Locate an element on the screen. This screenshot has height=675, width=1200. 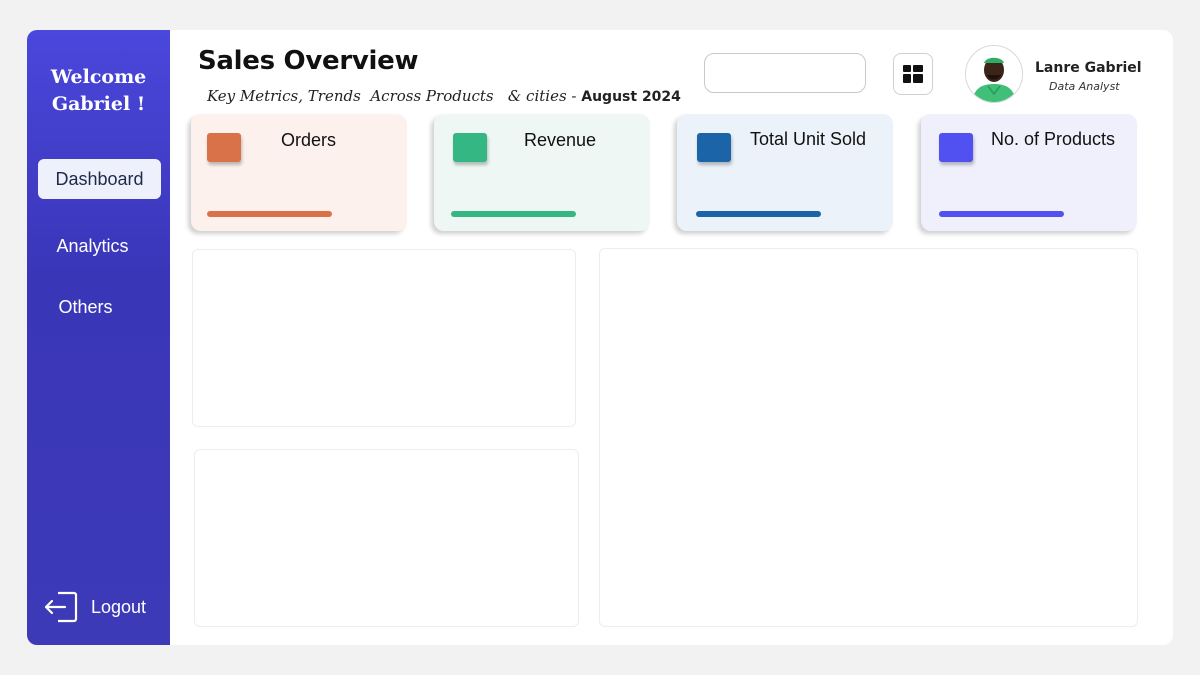
avatar is located at coordinates (994, 74).